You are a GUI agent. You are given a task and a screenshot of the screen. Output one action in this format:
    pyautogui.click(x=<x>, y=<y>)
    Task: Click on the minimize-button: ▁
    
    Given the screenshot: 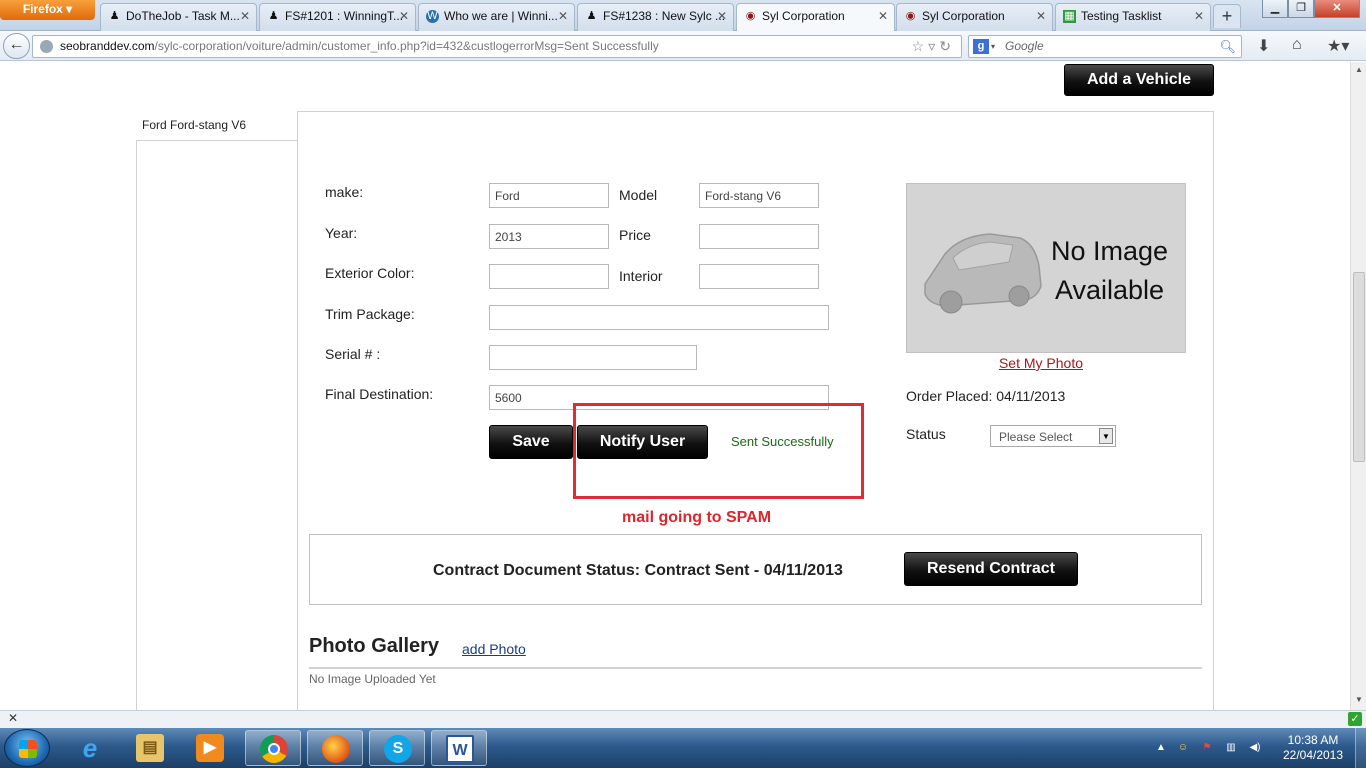 What is the action you would take?
    pyautogui.click(x=1275, y=9)
    